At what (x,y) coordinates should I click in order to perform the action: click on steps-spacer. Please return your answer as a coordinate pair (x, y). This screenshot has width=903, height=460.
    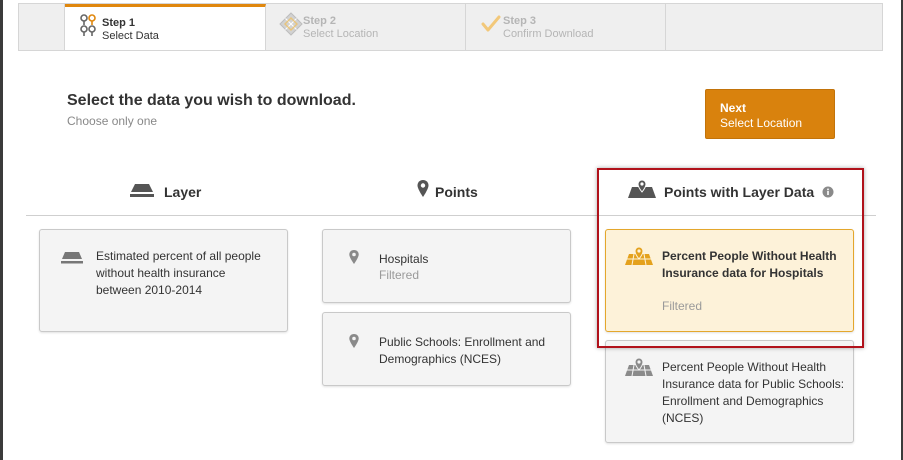
    Looking at the image, I should click on (42, 27).